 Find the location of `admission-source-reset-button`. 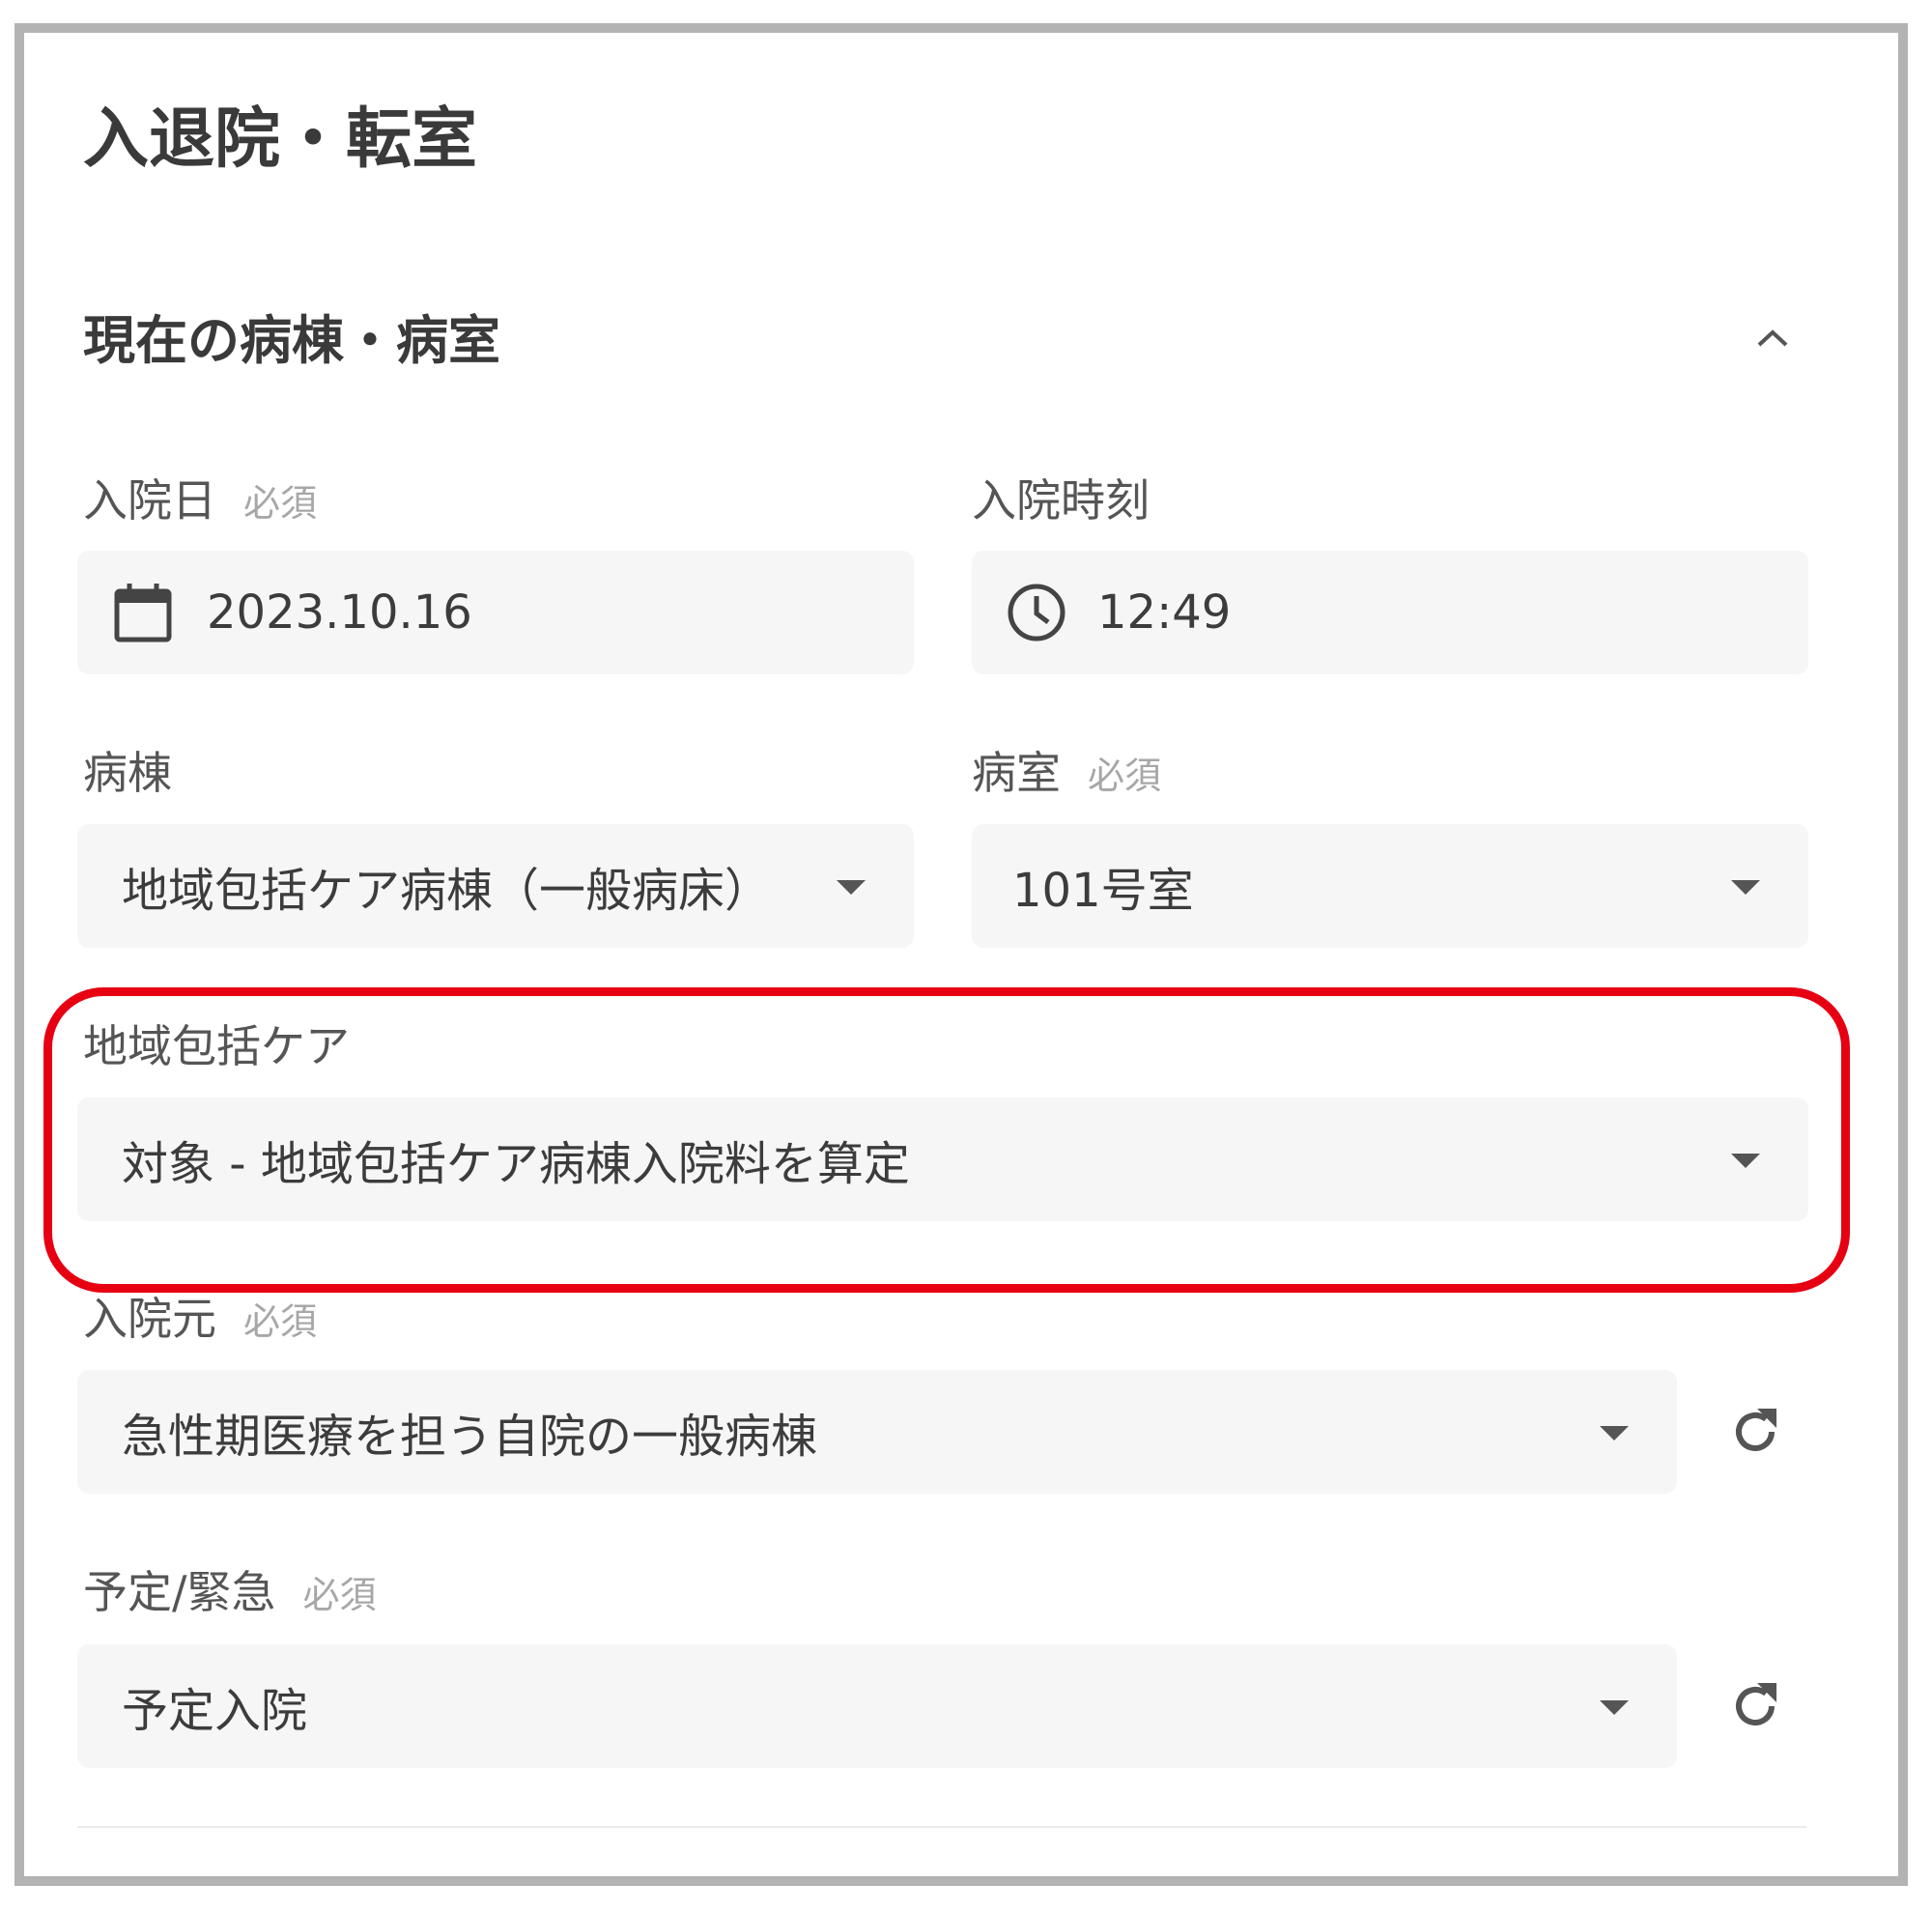

admission-source-reset-button is located at coordinates (1755, 1432).